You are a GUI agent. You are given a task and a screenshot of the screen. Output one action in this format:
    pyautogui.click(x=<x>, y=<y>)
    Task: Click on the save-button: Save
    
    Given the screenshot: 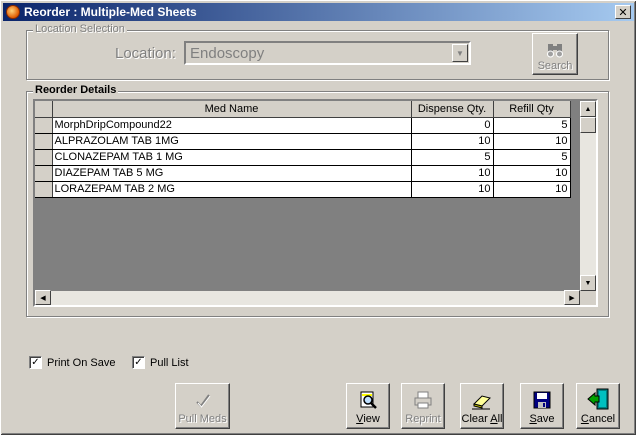 What is the action you would take?
    pyautogui.click(x=542, y=406)
    